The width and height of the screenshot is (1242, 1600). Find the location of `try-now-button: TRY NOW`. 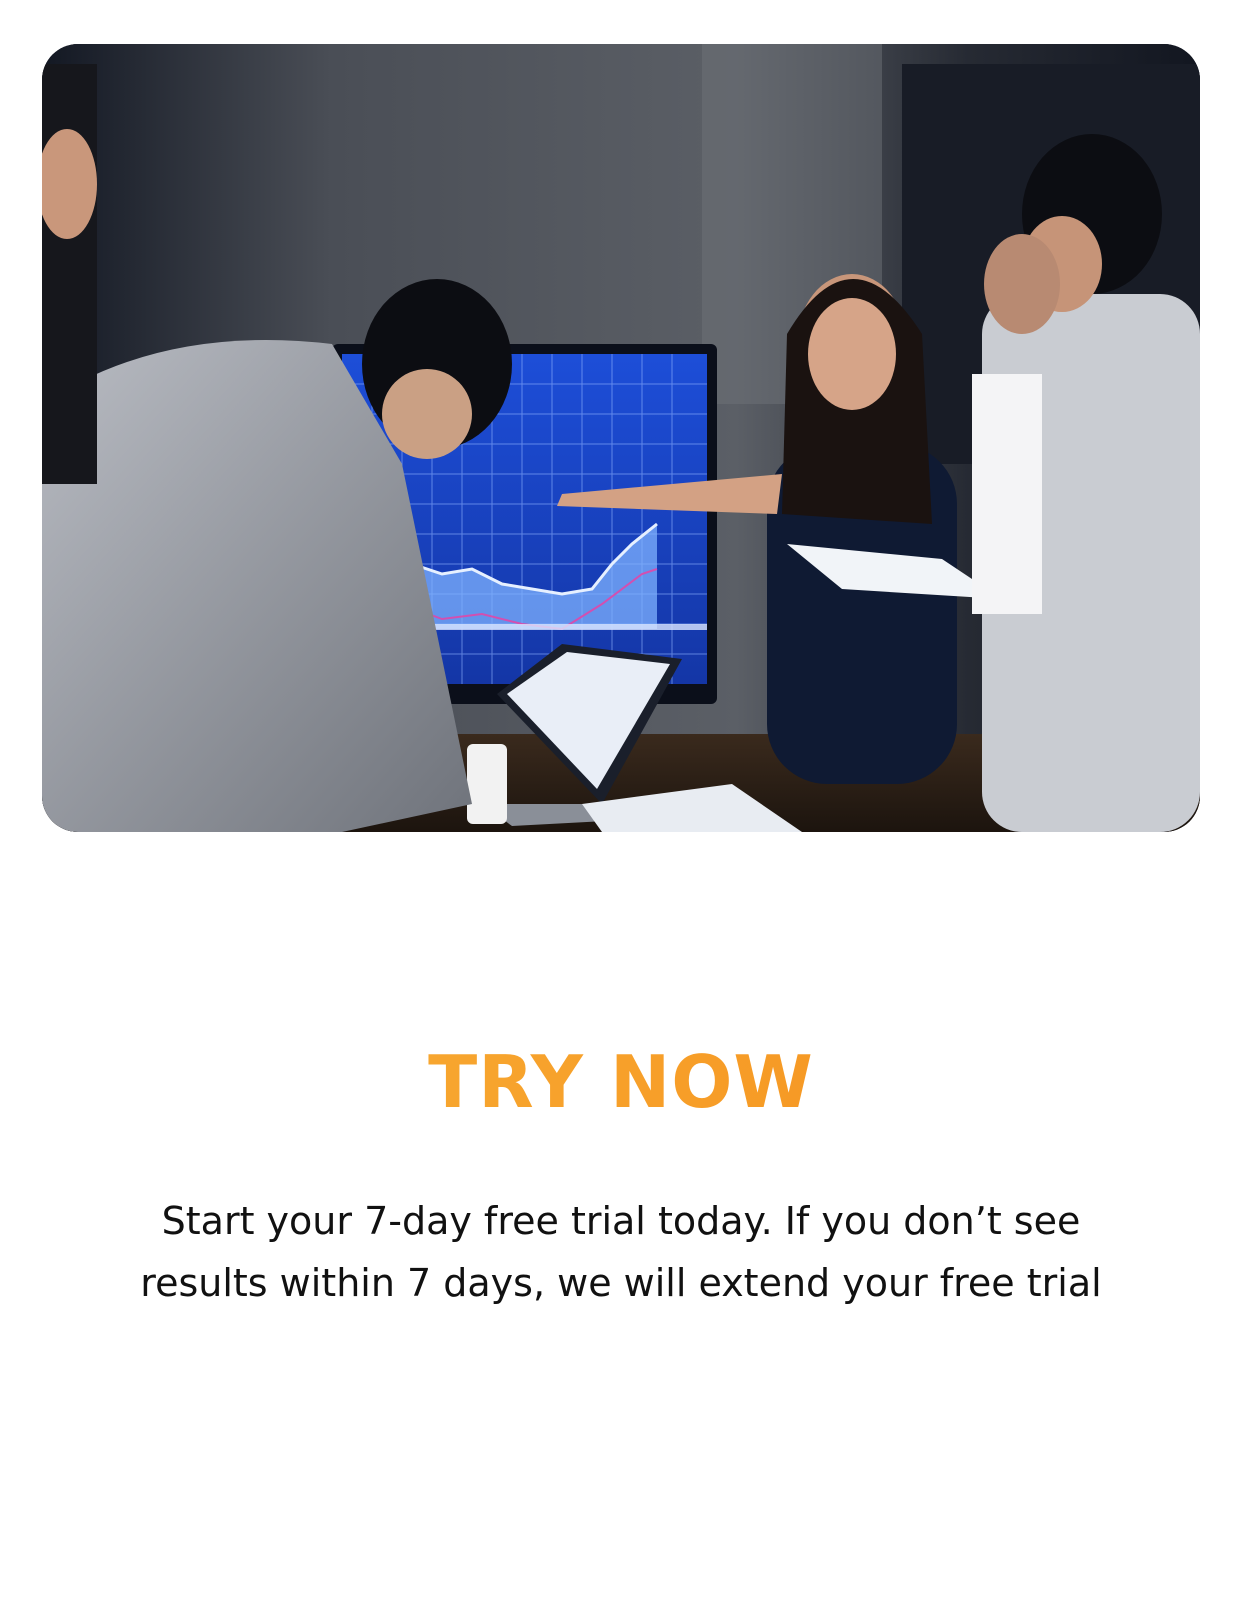

try-now-button: TRY NOW is located at coordinates (621, 1082).